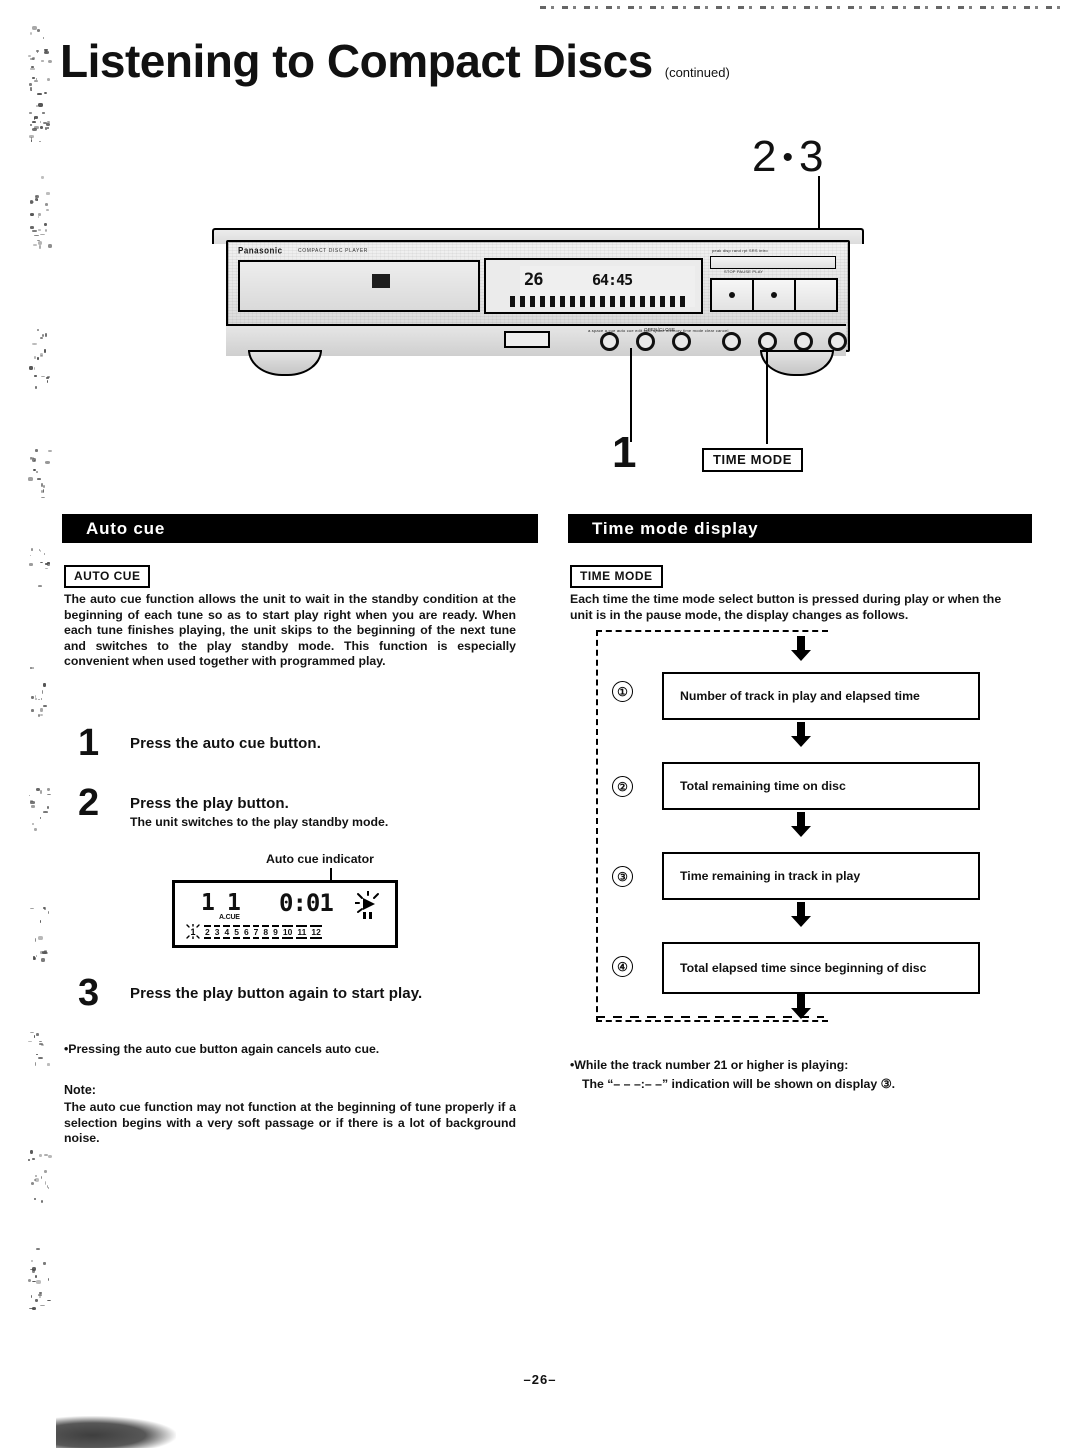 This screenshot has height=1456, width=1080. I want to click on player-foot-left, so click(285, 363).